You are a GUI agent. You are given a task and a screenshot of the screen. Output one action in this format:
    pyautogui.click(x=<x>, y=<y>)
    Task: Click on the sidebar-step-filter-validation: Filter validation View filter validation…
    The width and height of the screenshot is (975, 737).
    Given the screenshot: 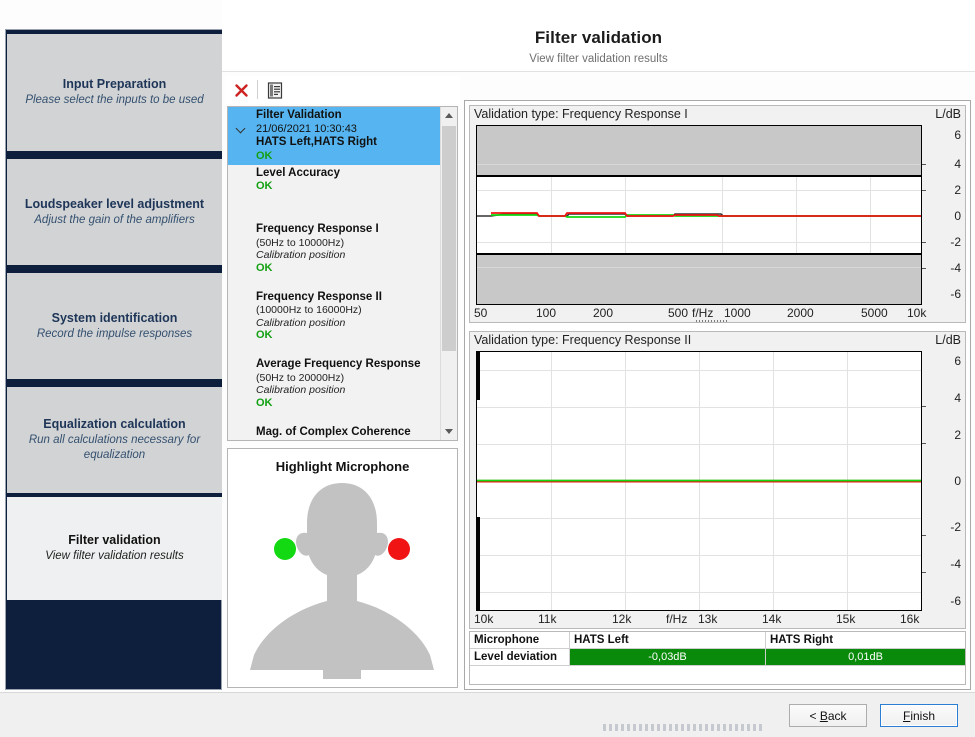 What is the action you would take?
    pyautogui.click(x=114, y=548)
    